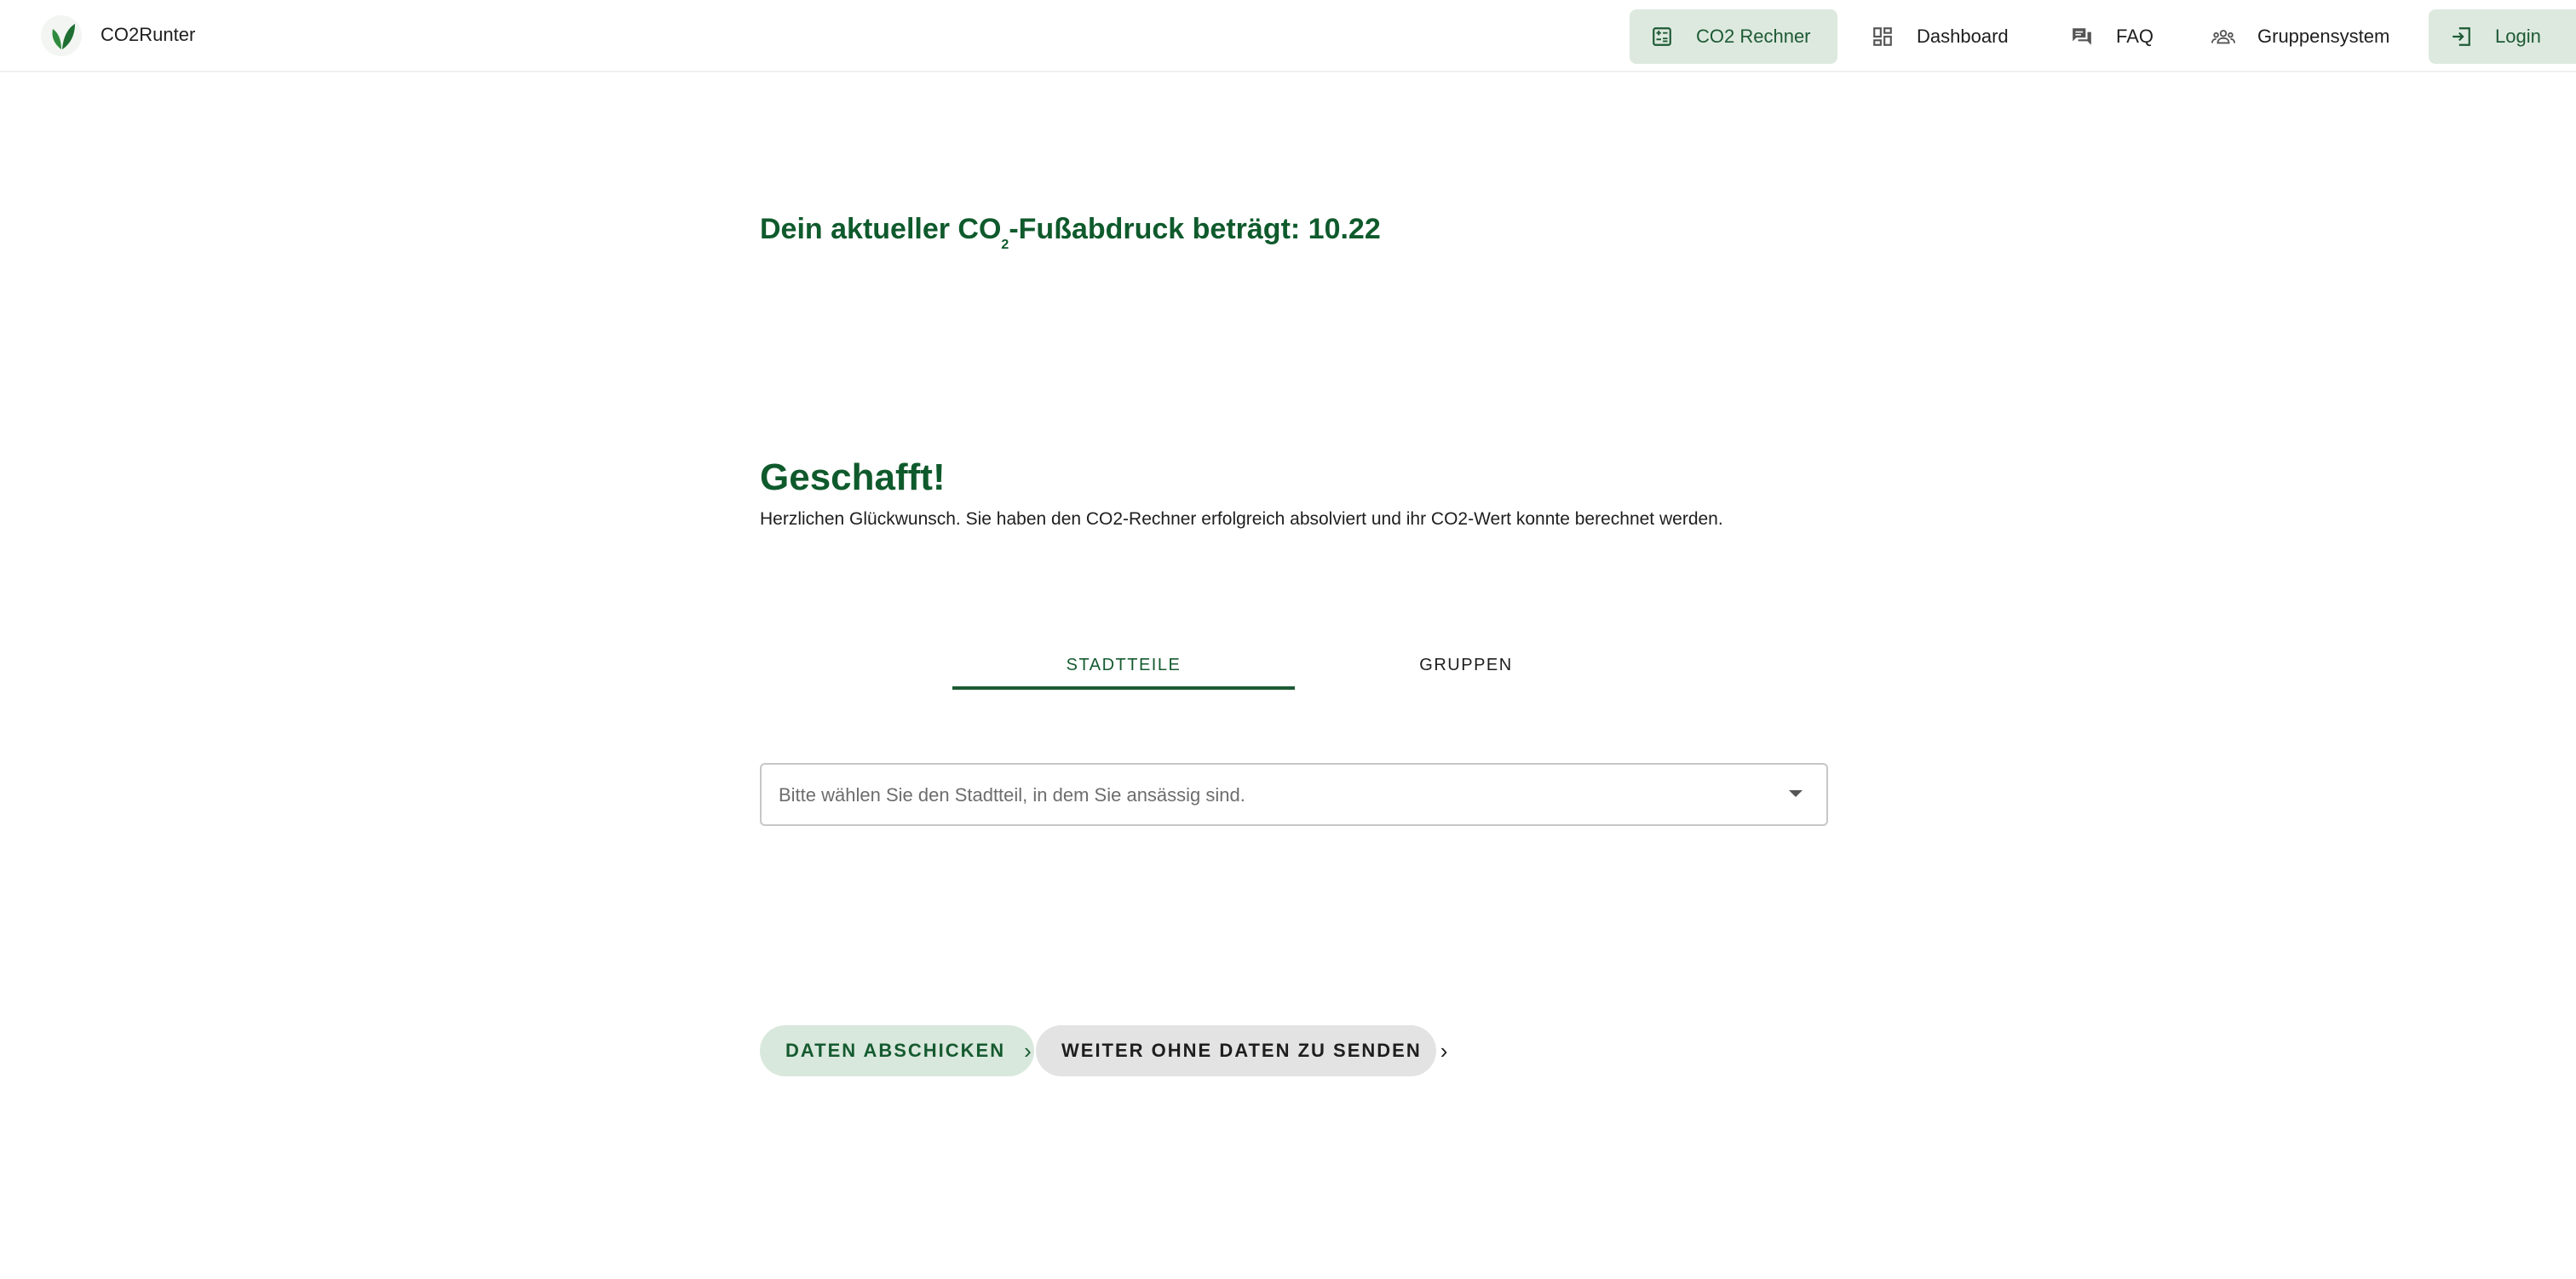 The height and width of the screenshot is (1279, 2576). What do you see at coordinates (2324, 37) in the screenshot?
I see `nav-label: Gruppensystem` at bounding box center [2324, 37].